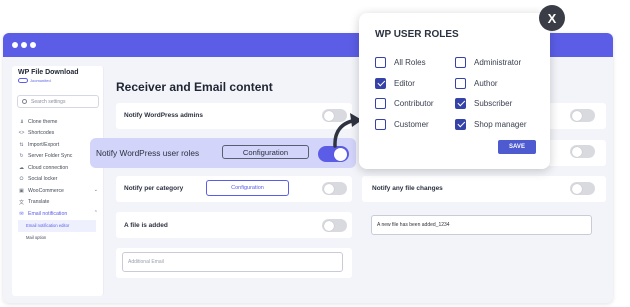  I want to click on sidebar-item-email-notification: ✉ Email notification ⌃, so click(60, 214).